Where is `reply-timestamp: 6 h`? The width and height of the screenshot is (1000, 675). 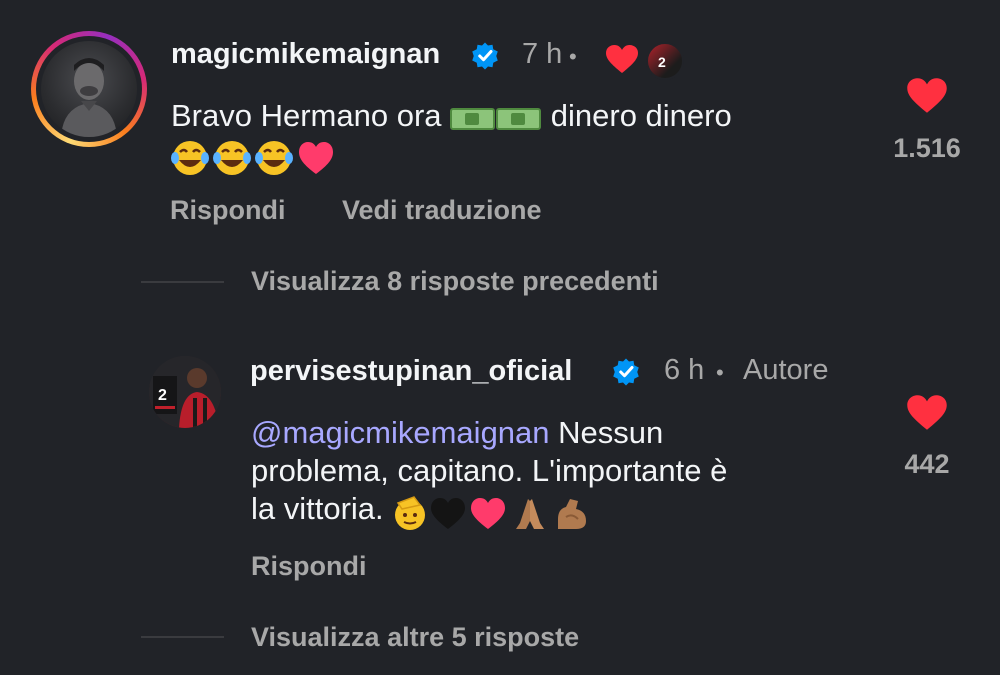
reply-timestamp: 6 h is located at coordinates (684, 370).